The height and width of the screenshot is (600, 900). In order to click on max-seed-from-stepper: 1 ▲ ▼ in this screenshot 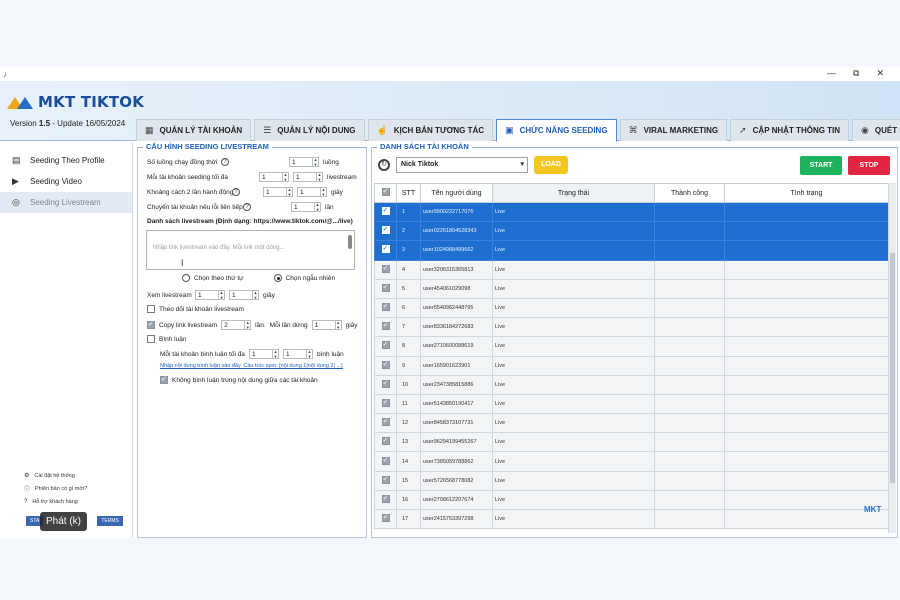, I will do `click(274, 177)`.